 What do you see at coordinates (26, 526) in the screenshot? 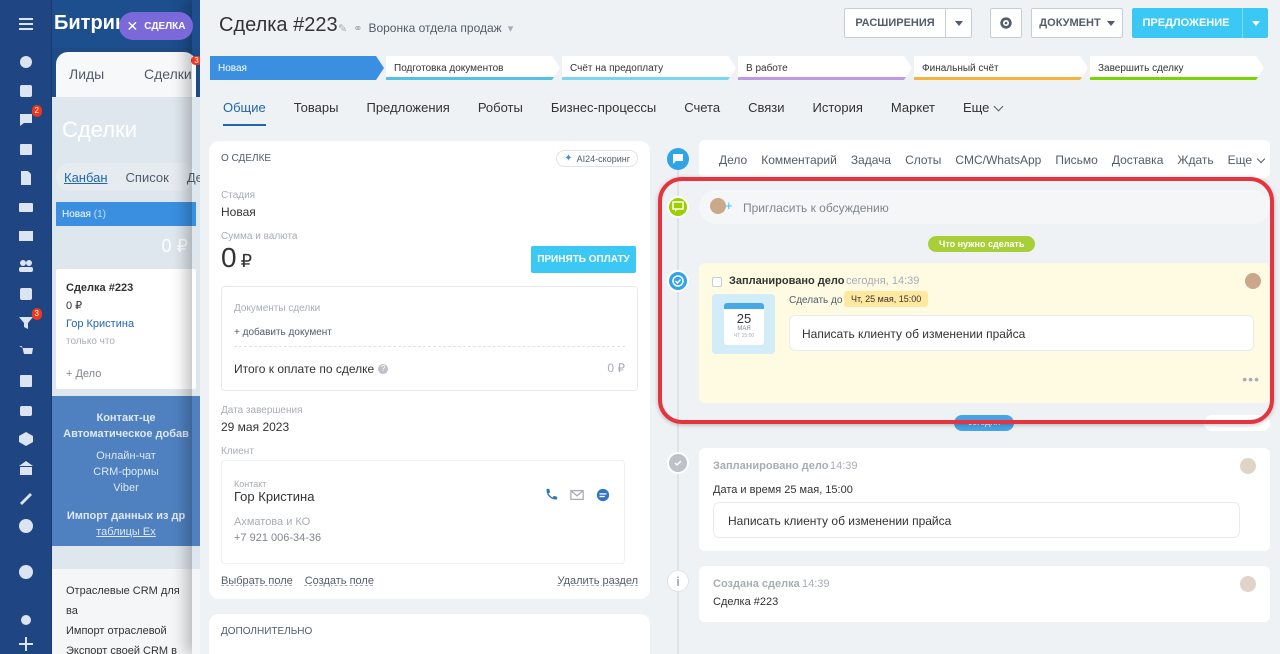
I see `status-icon` at bounding box center [26, 526].